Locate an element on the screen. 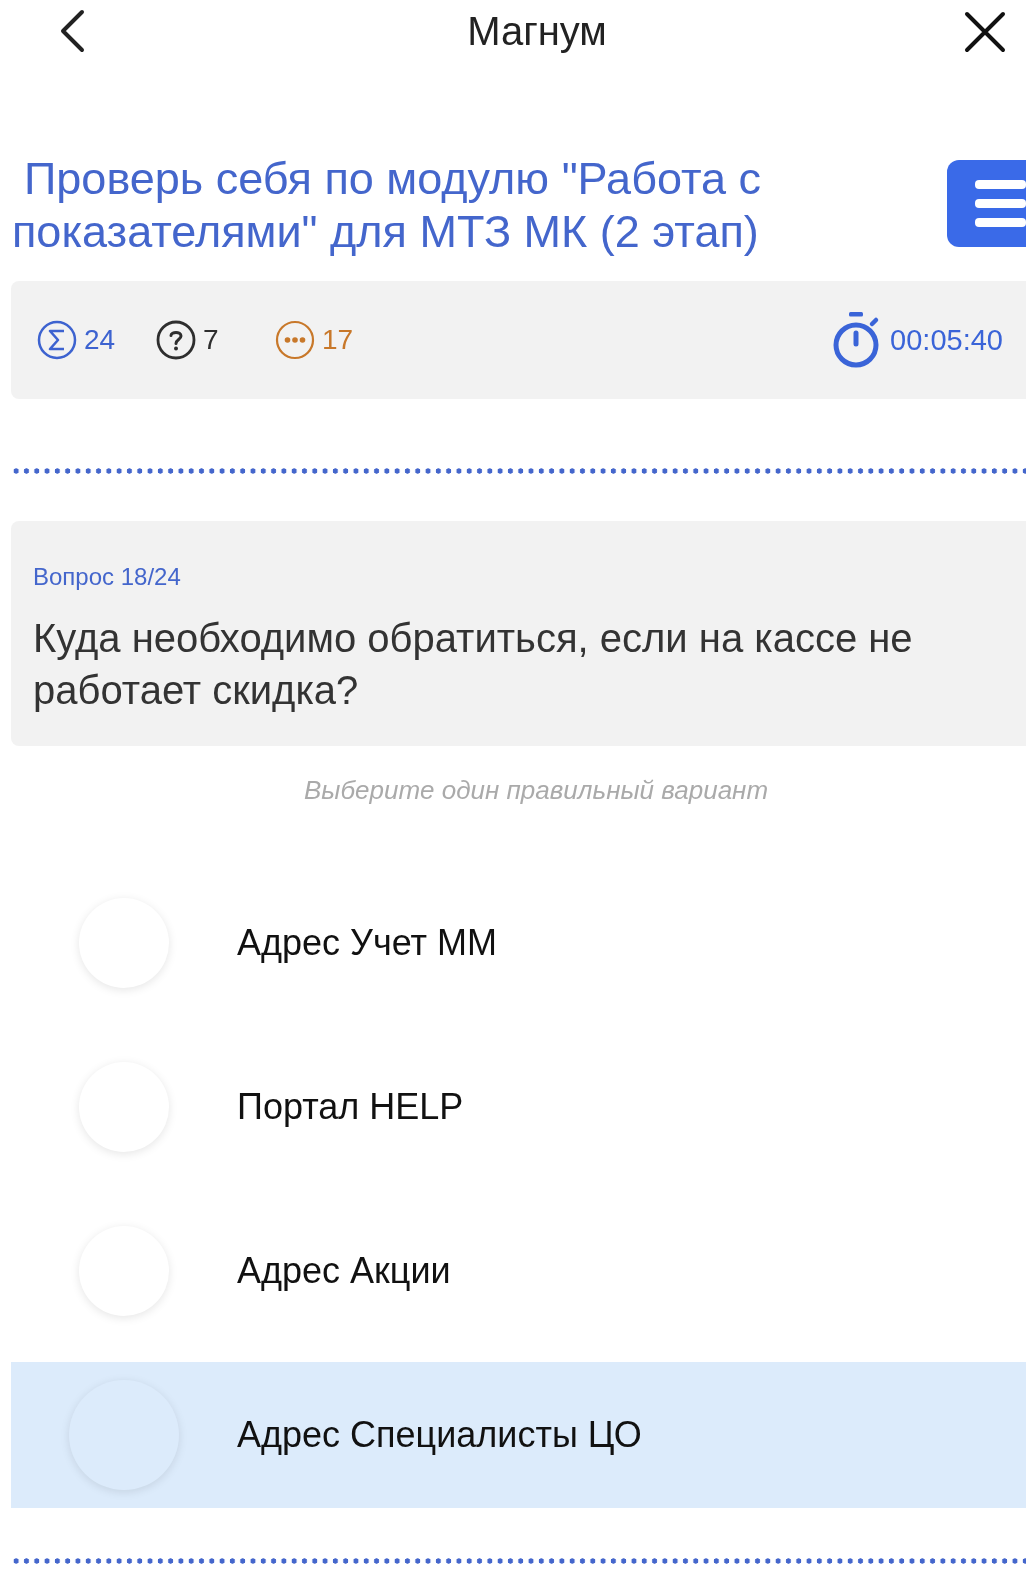 Image resolution: width=1026 pixels, height=1579 pixels. stat-count: 7 is located at coordinates (211, 340).